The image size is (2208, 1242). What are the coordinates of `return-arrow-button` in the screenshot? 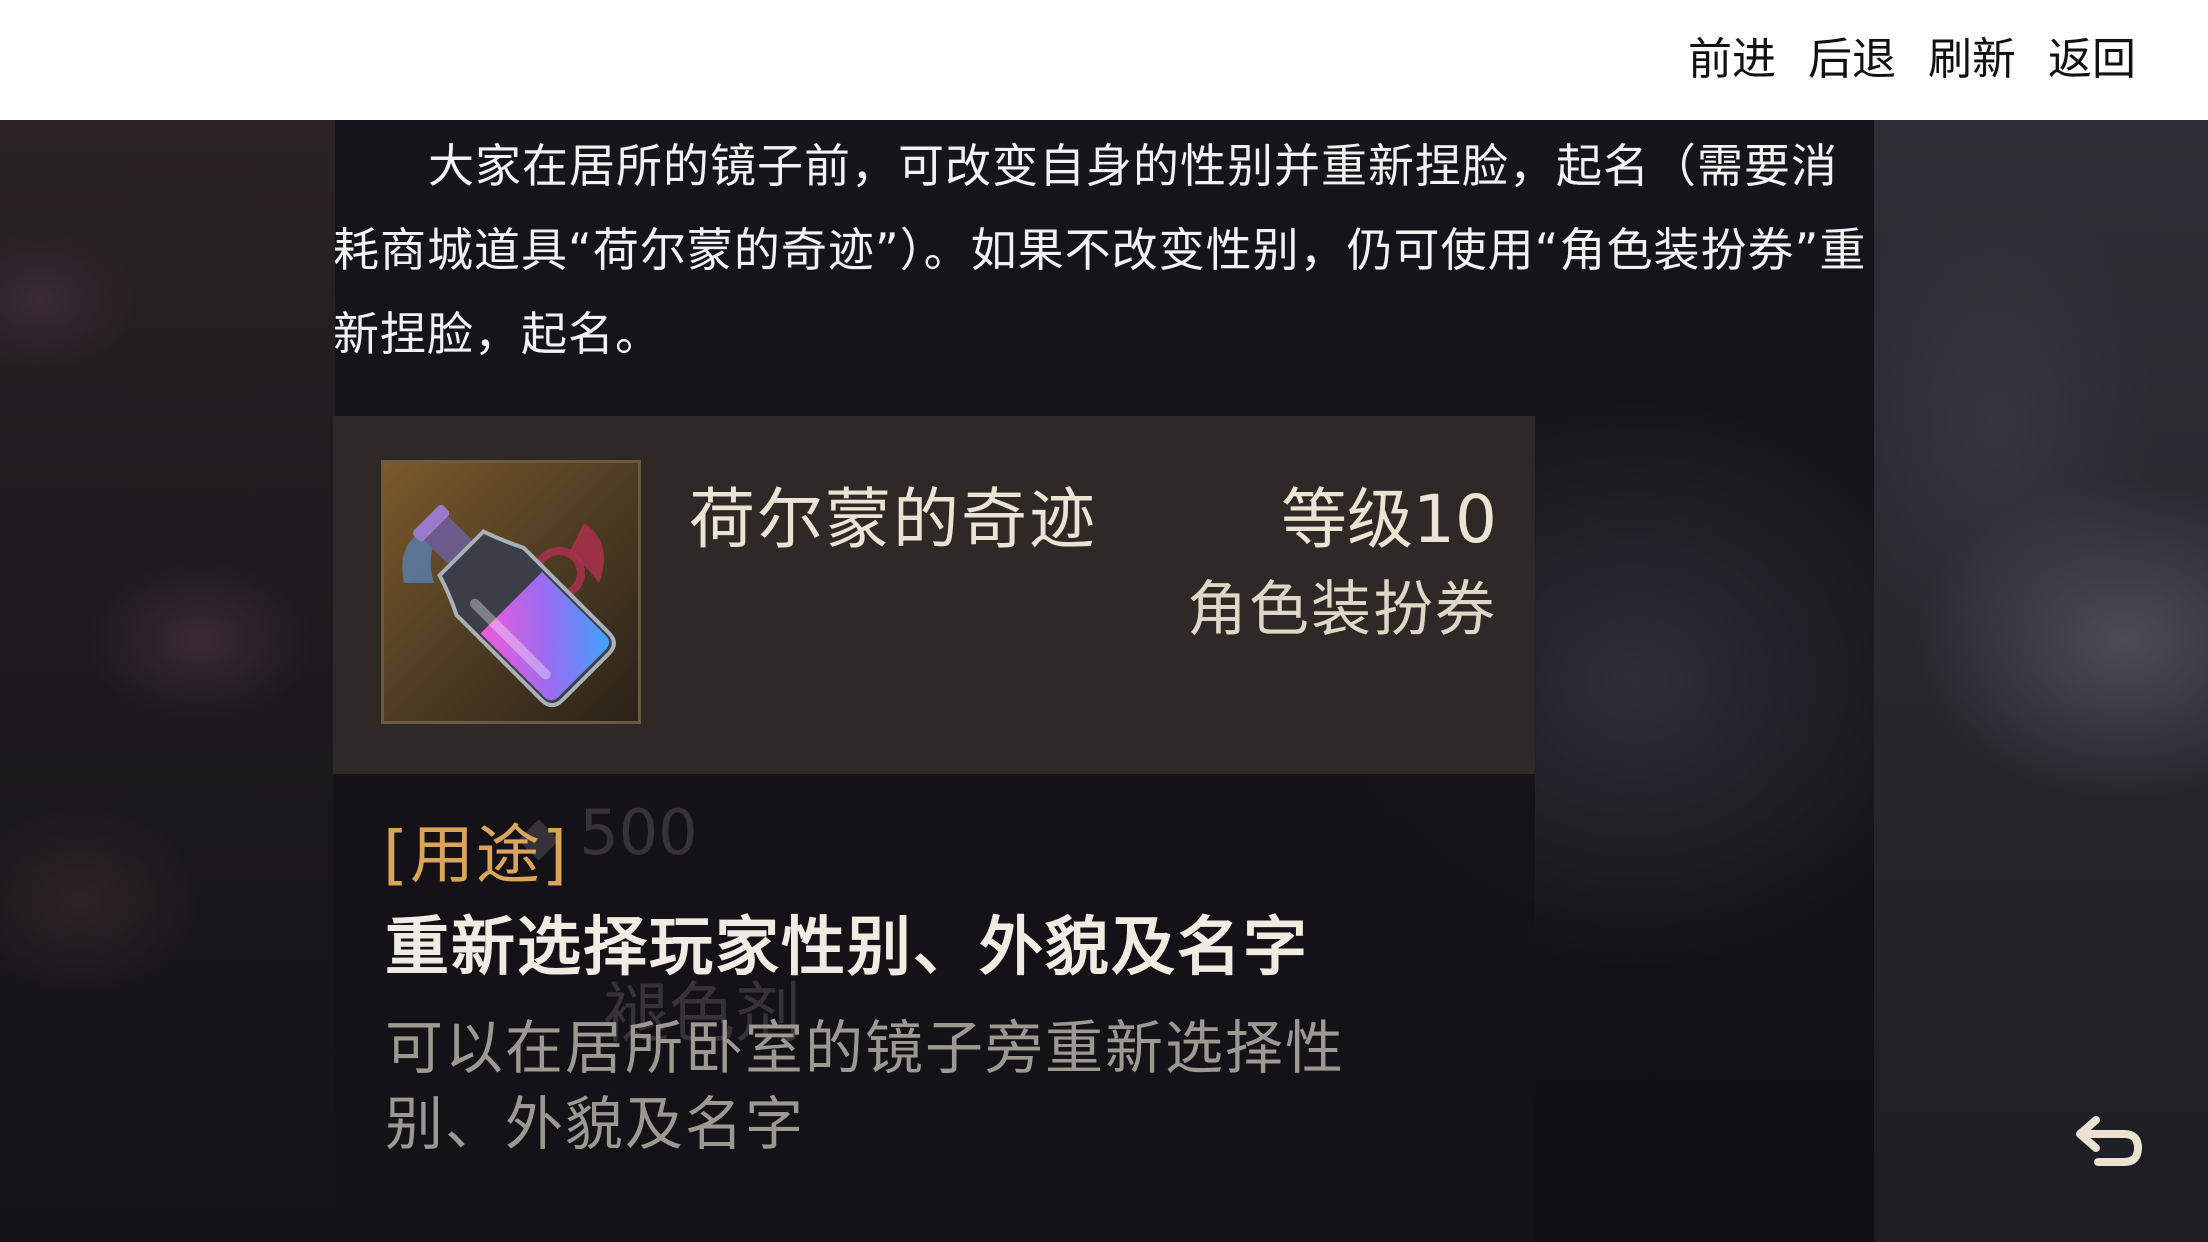 It's located at (2109, 1141).